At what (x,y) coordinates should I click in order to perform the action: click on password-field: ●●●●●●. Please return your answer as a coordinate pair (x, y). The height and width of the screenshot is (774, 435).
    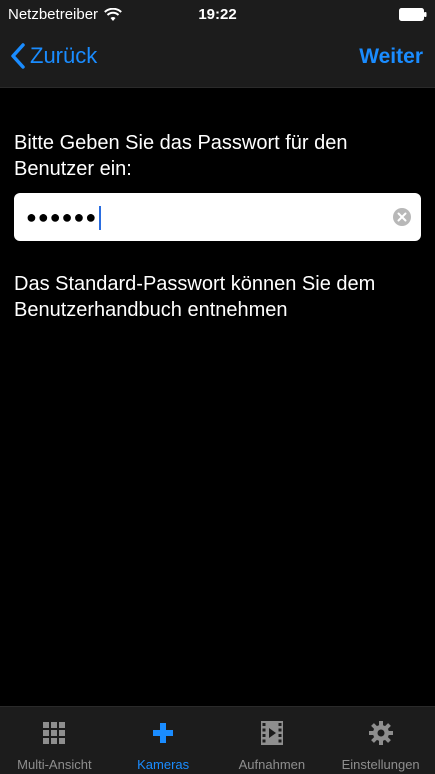
    Looking at the image, I should click on (217, 217).